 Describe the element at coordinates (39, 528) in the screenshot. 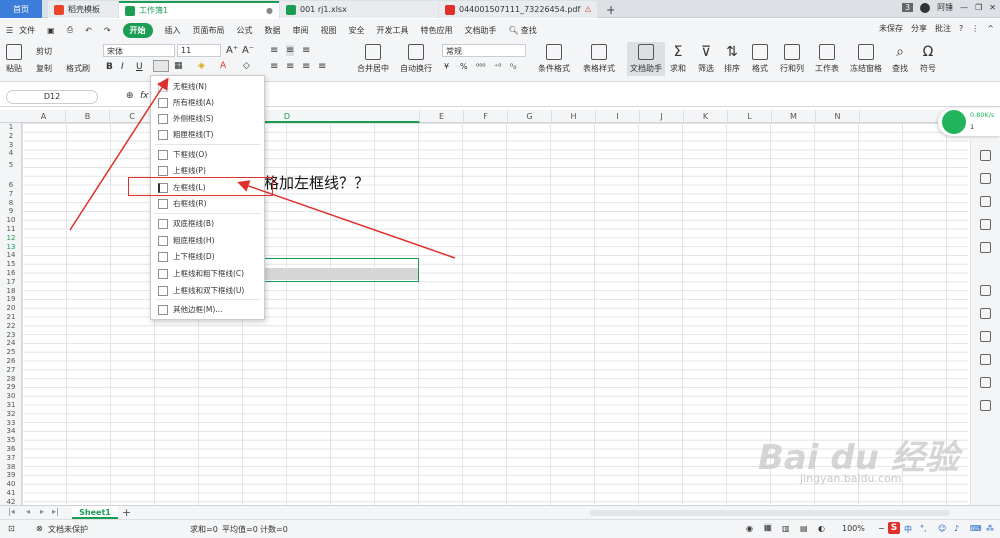

I see `protect-icon: ⊗` at that location.